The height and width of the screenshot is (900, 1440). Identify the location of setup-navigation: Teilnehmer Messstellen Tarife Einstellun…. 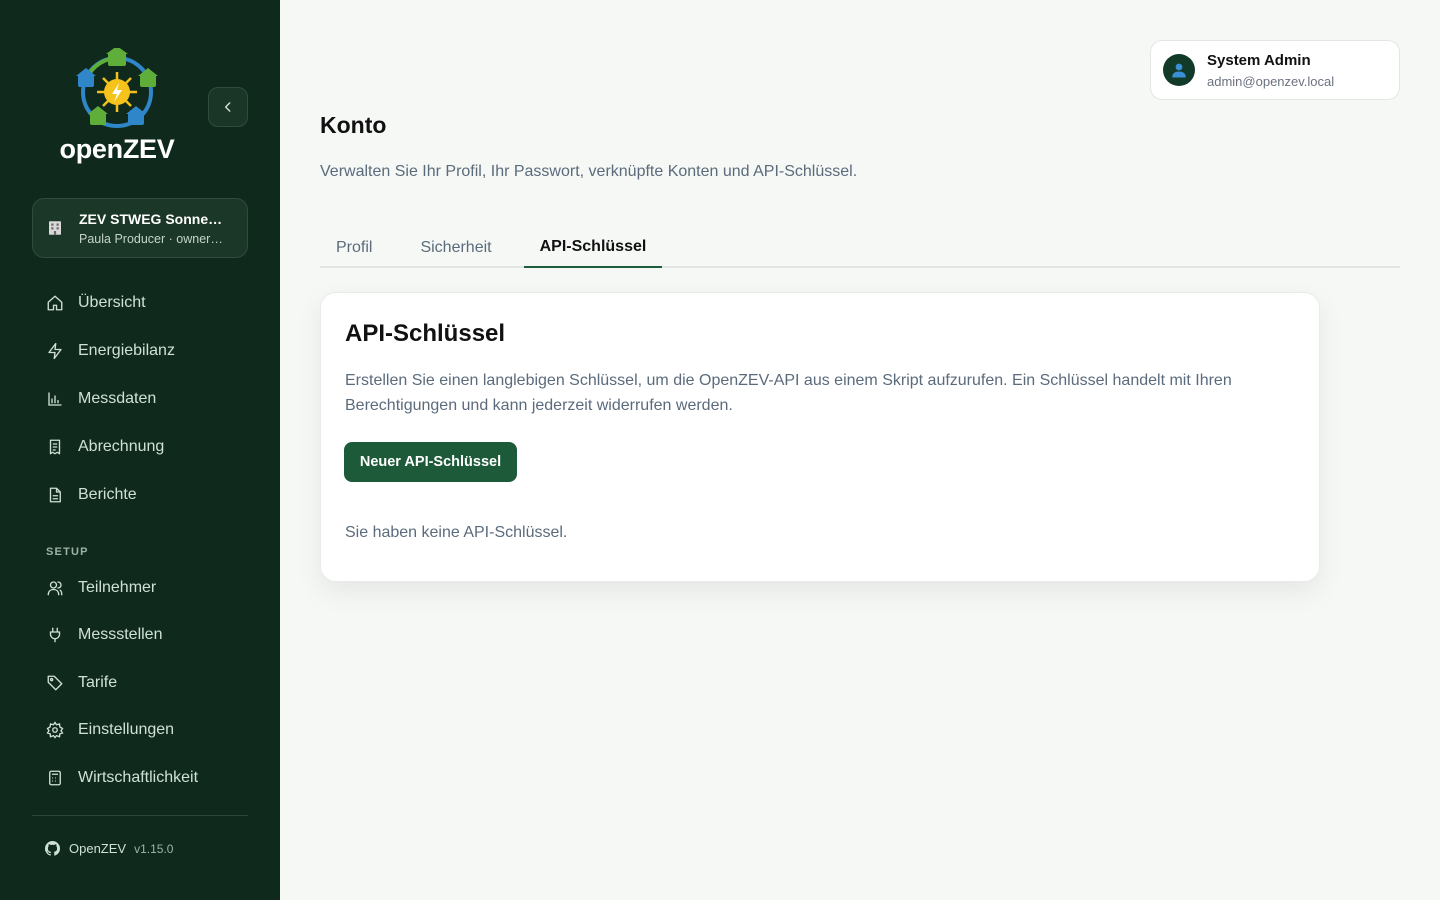
(140, 682).